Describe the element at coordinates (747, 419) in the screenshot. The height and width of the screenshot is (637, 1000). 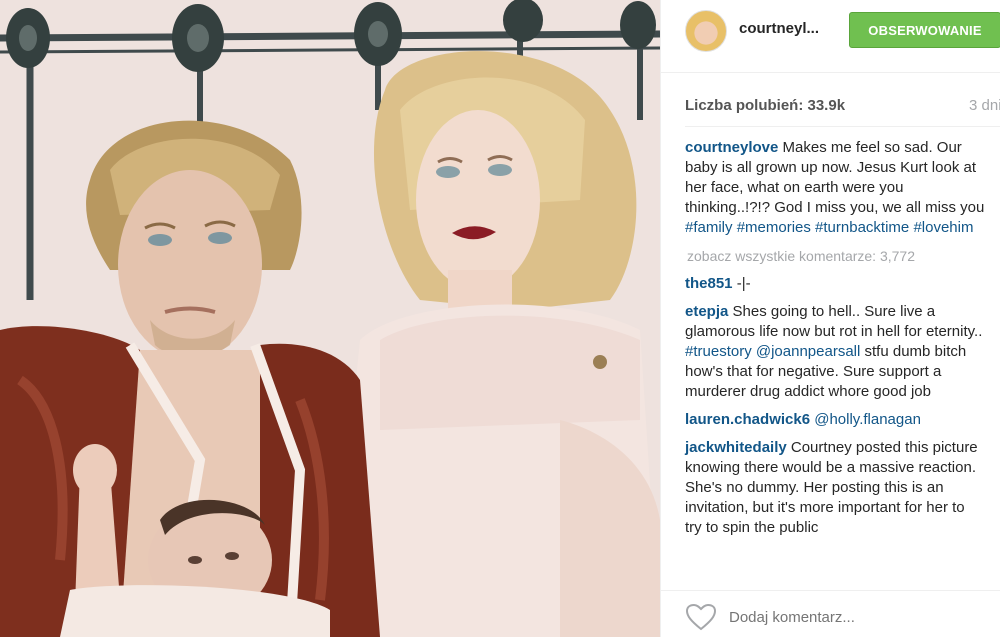
I see `comment-username: lauren.chadwick6` at that location.